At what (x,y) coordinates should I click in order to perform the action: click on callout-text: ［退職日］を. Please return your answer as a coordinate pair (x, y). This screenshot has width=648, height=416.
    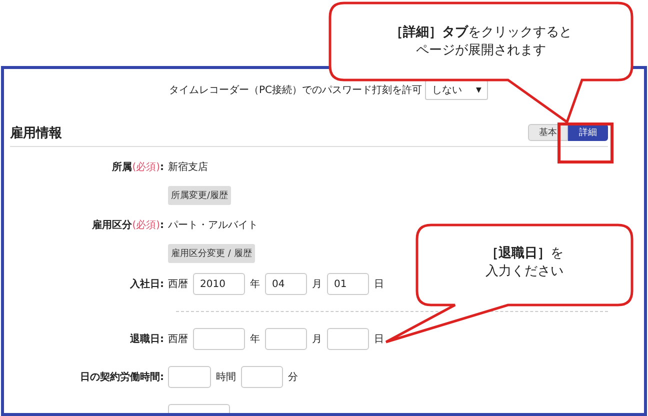
    Looking at the image, I should click on (525, 254).